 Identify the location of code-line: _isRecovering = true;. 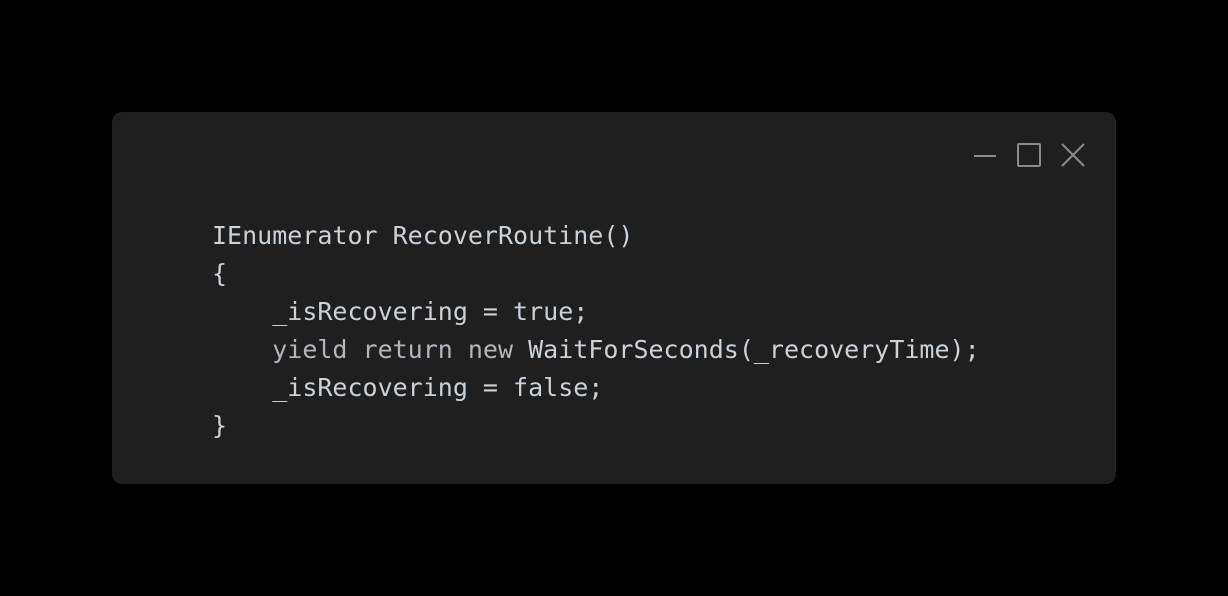
(430, 311).